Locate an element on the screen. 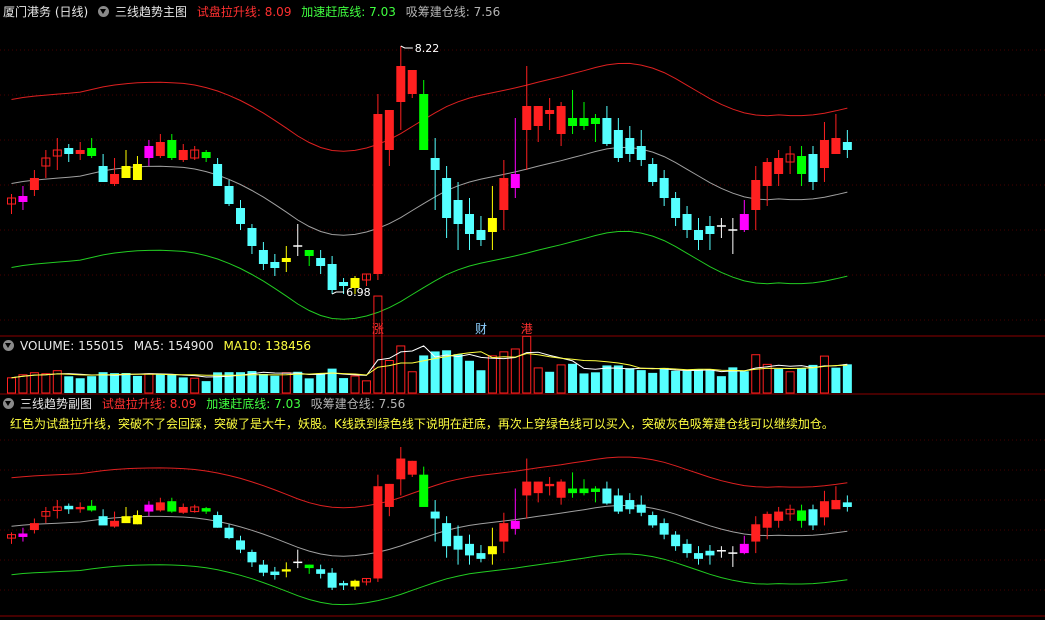 The image size is (1045, 620). sub-mid-band-line is located at coordinates (429, 531).